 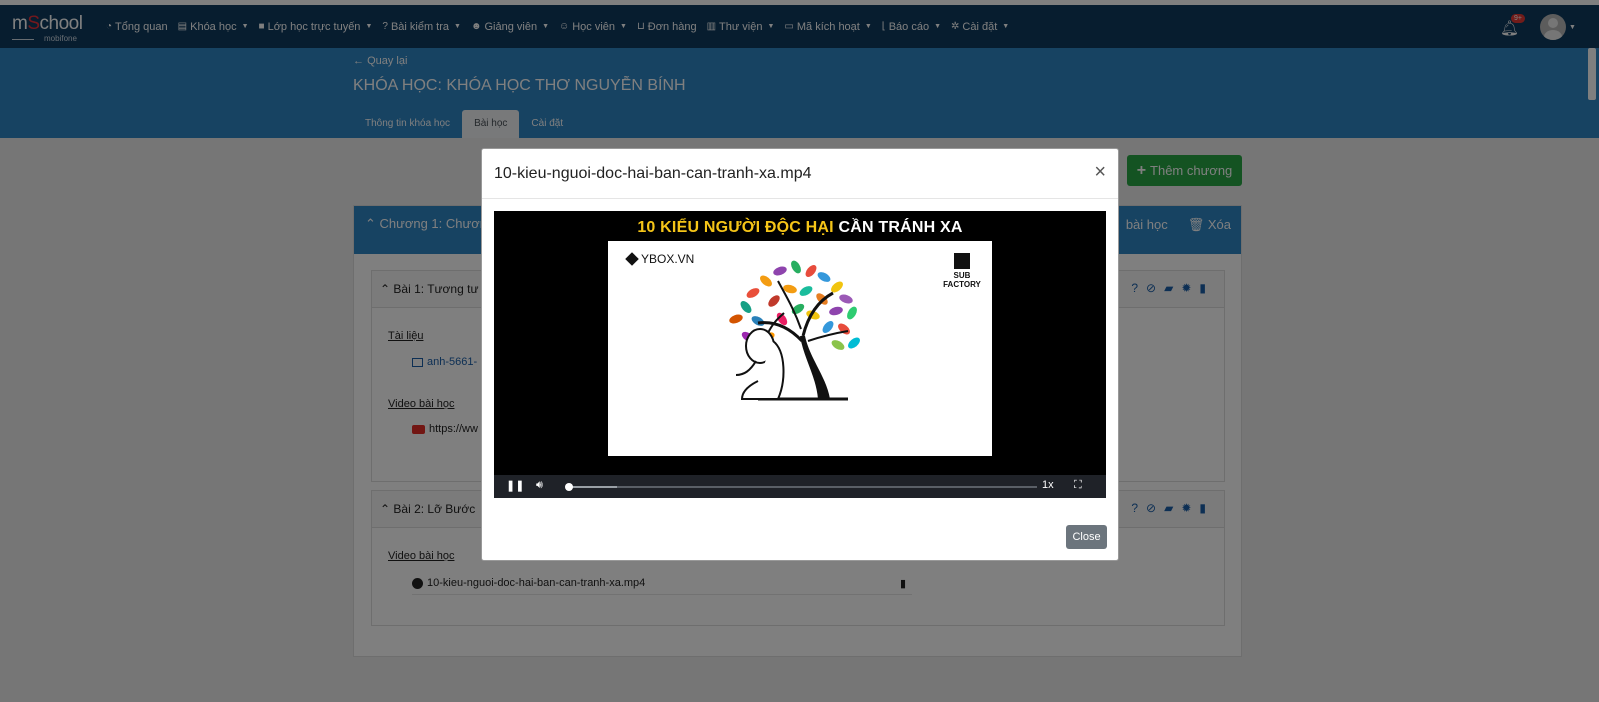 I want to click on close-icon: ×, so click(x=1100, y=172).